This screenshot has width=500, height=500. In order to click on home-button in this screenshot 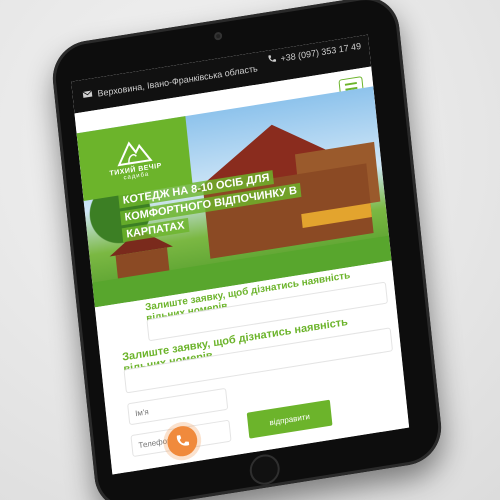, I will do `click(265, 469)`.